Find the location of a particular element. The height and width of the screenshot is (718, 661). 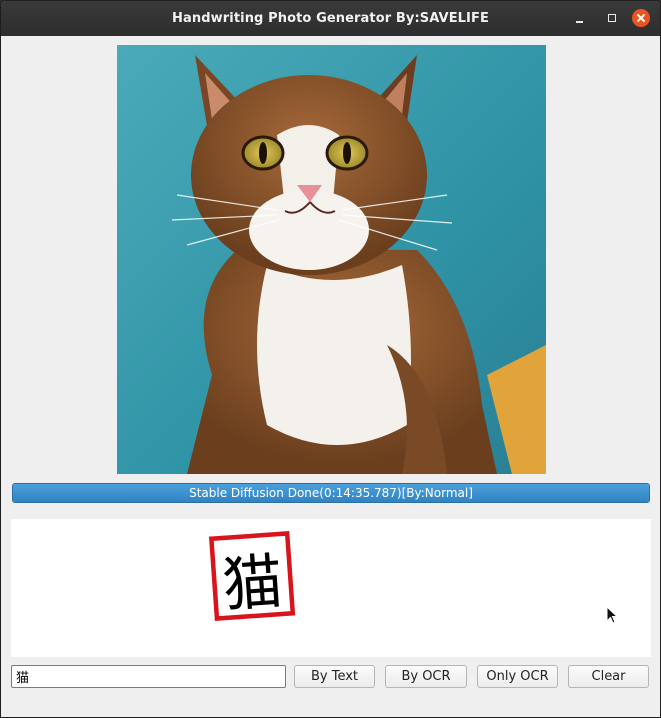

handwriting-stamp: 猫 is located at coordinates (252, 576).